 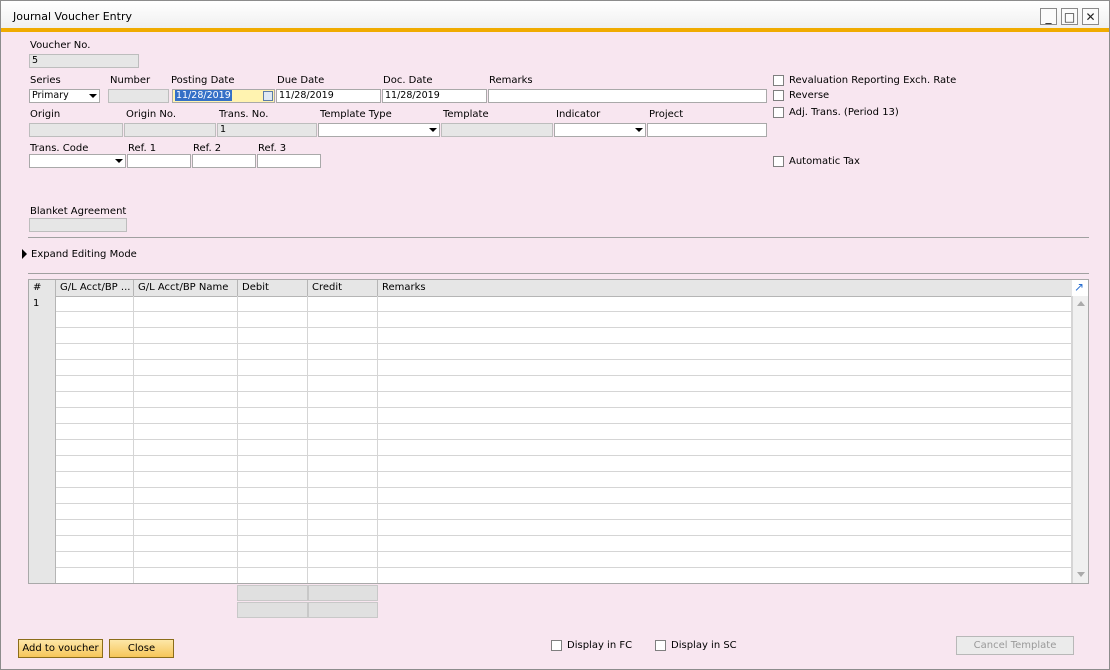 What do you see at coordinates (268, 96) in the screenshot?
I see `calendar-icon` at bounding box center [268, 96].